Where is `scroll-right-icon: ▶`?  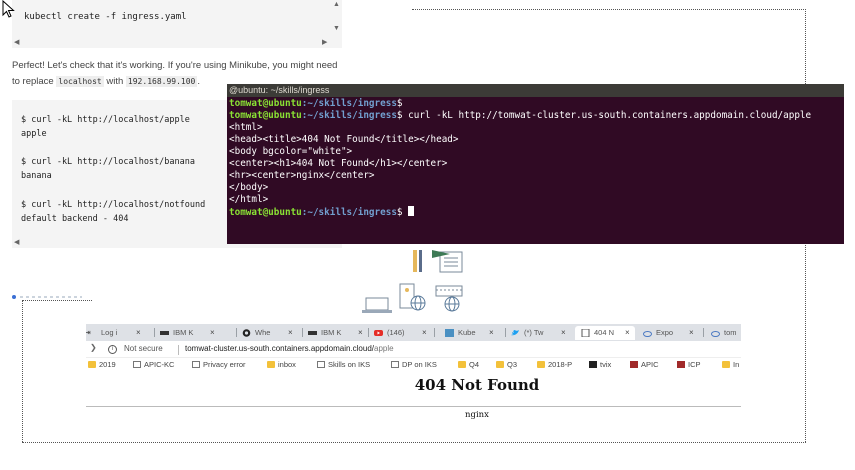 scroll-right-icon: ▶ is located at coordinates (324, 42).